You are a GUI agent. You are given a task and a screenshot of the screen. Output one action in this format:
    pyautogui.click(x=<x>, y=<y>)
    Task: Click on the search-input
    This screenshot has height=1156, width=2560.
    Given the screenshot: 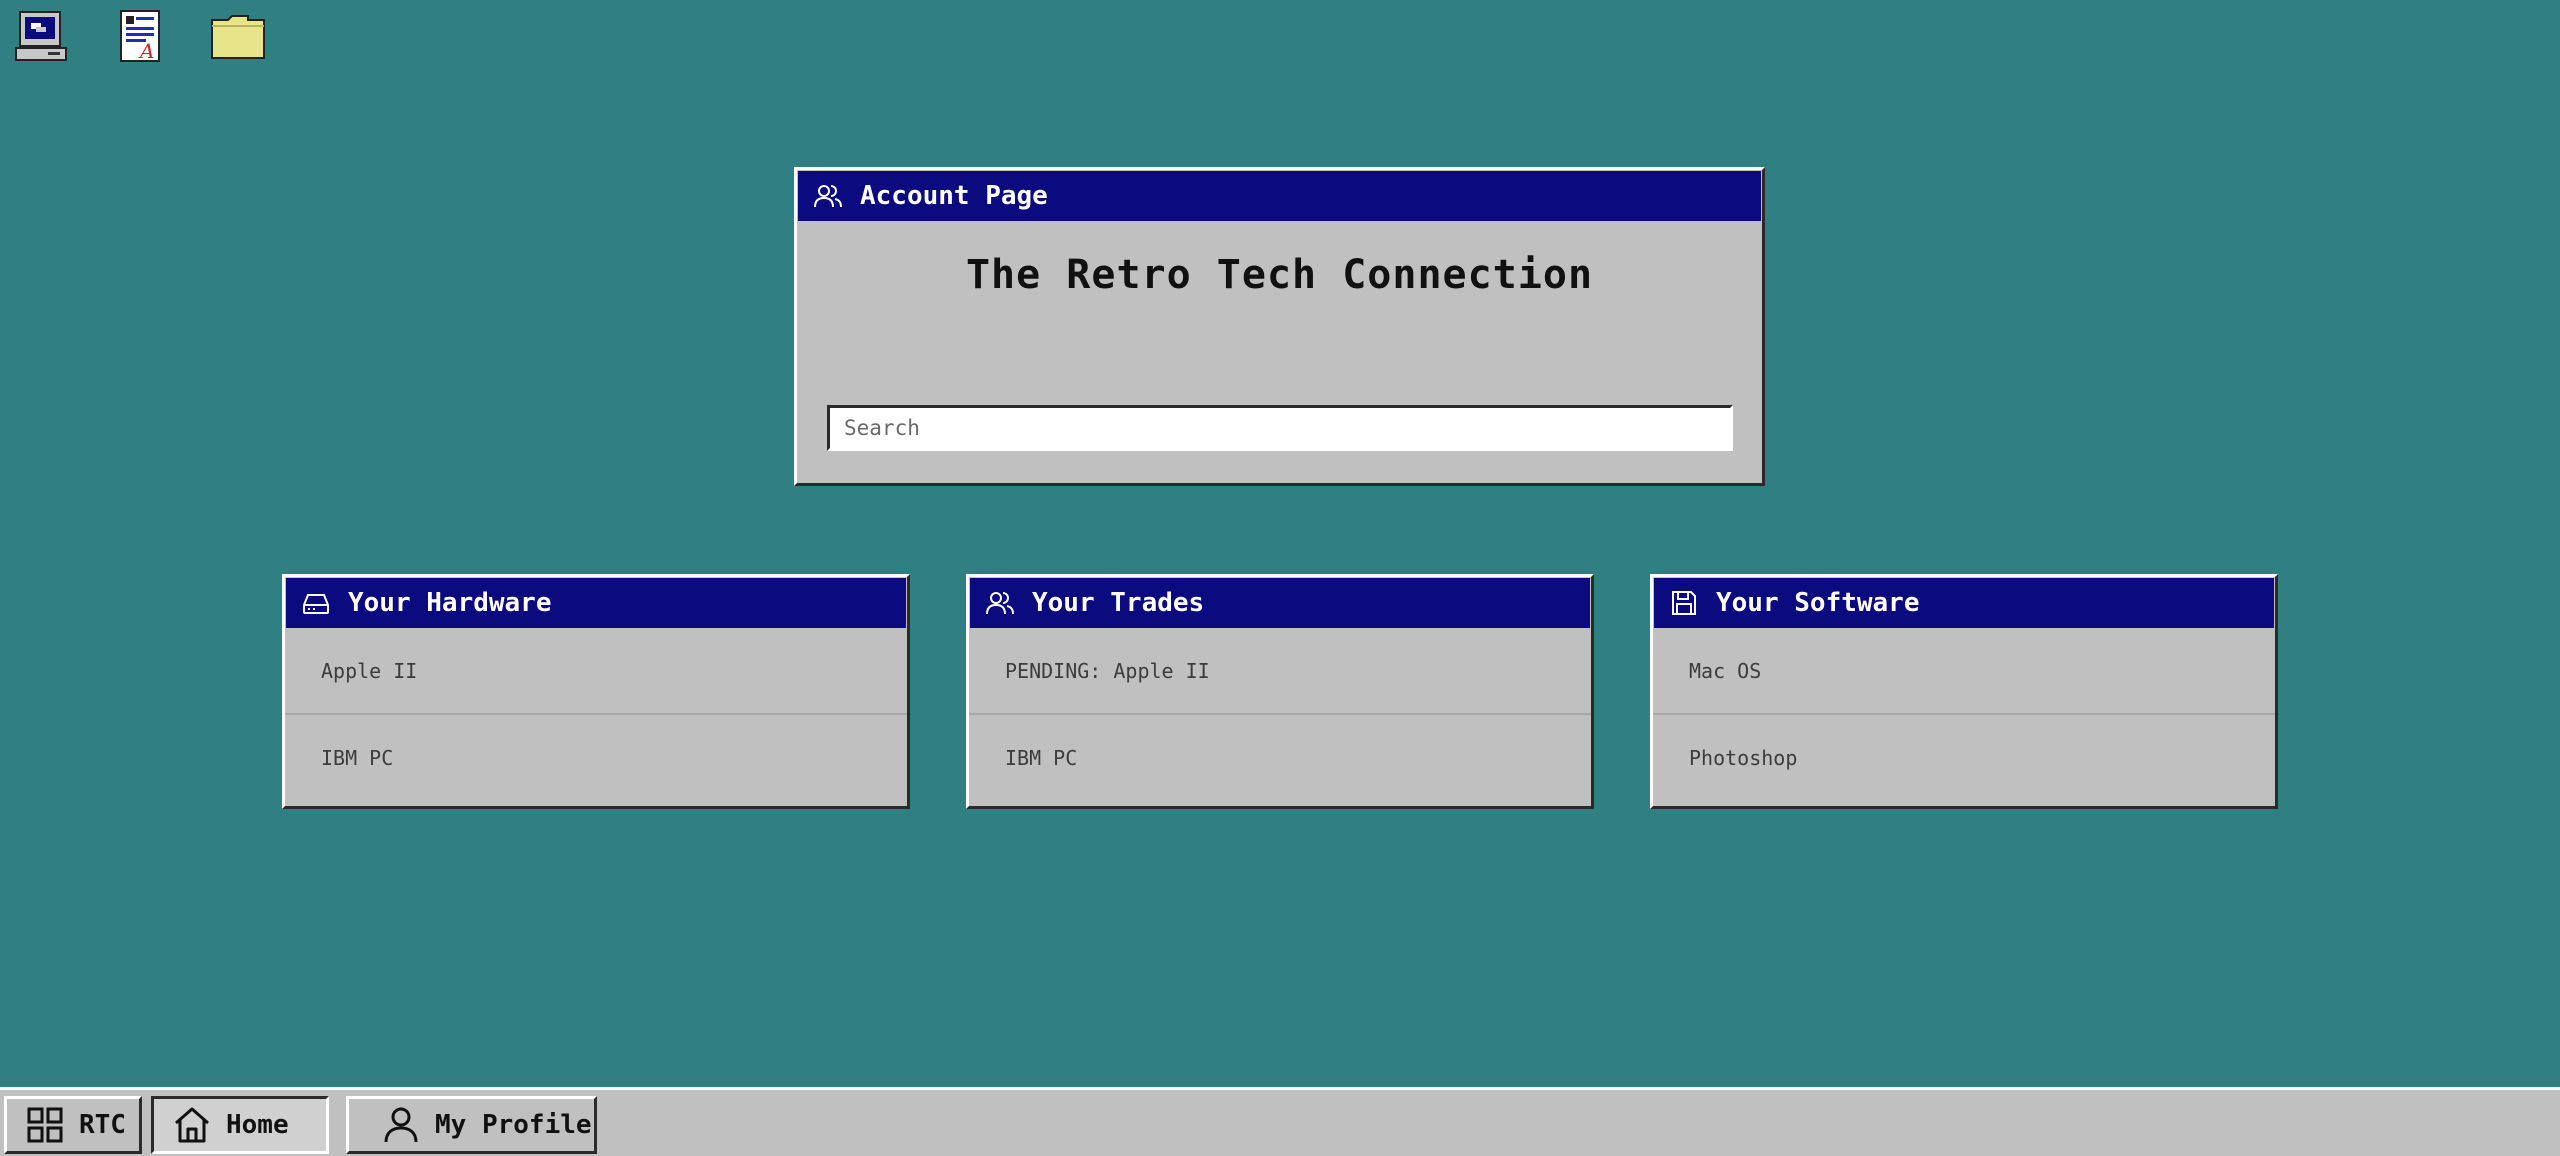 What is the action you would take?
    pyautogui.click(x=1280, y=428)
    